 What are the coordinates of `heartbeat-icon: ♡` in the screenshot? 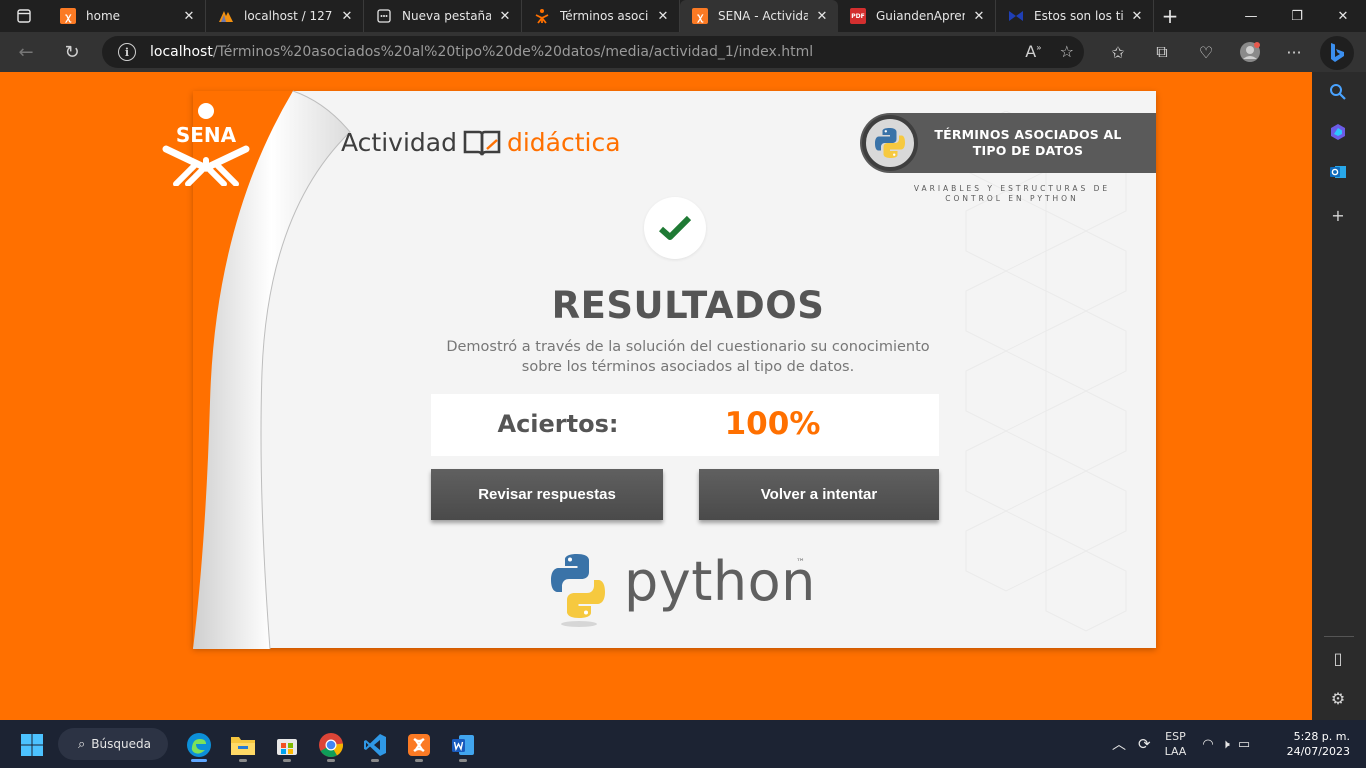 It's located at (1206, 52).